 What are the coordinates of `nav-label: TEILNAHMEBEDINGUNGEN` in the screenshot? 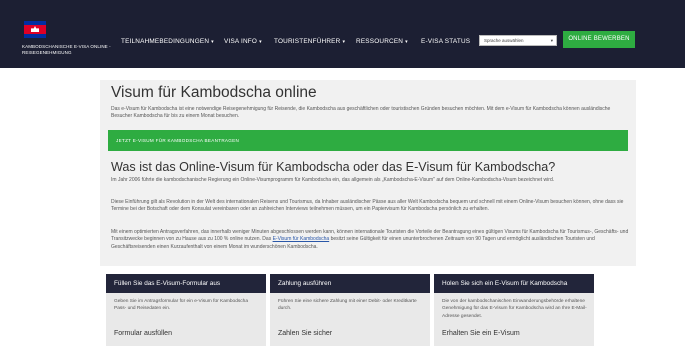 It's located at (165, 41).